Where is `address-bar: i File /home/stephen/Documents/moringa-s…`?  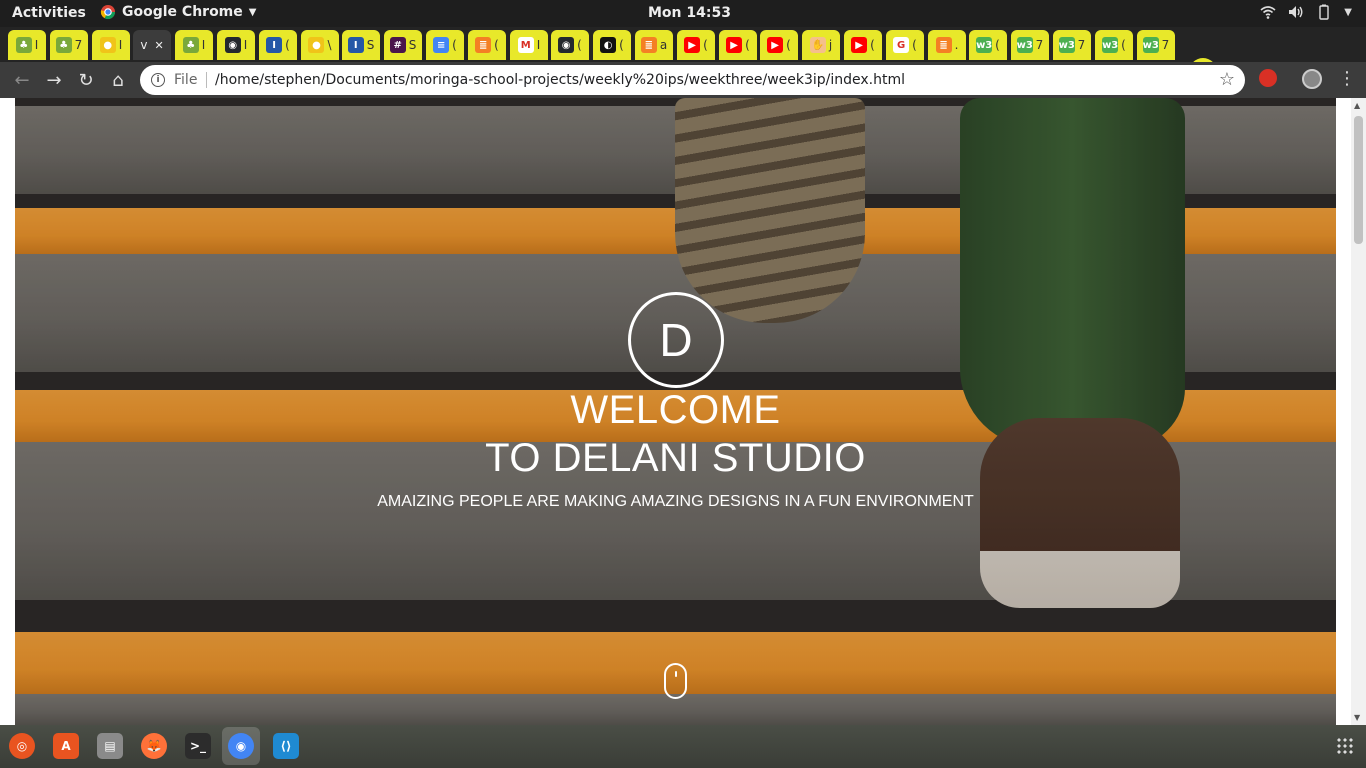
address-bar: i File /home/stephen/Documents/moringa-s… is located at coordinates (692, 80).